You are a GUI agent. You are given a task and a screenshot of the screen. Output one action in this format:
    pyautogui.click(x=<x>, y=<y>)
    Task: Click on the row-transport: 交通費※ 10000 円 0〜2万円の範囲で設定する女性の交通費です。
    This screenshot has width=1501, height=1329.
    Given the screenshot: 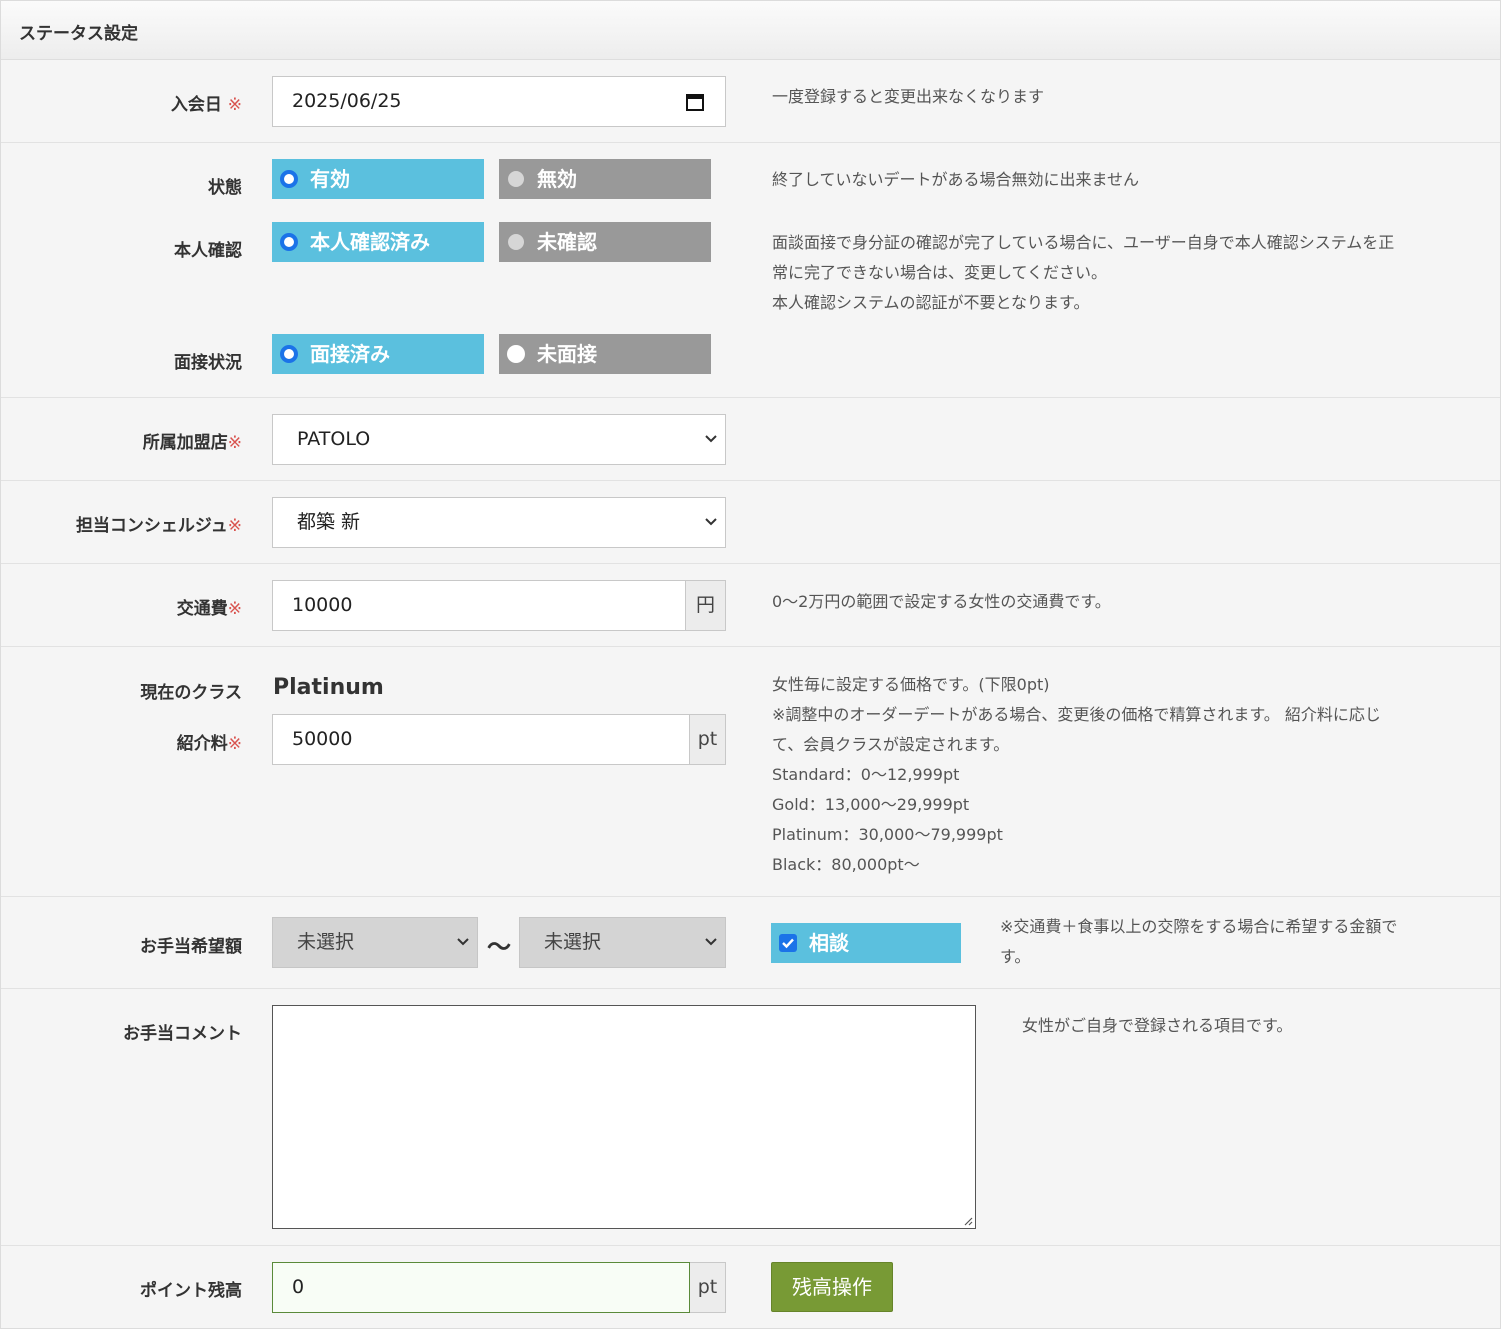 What is the action you would take?
    pyautogui.click(x=750, y=605)
    